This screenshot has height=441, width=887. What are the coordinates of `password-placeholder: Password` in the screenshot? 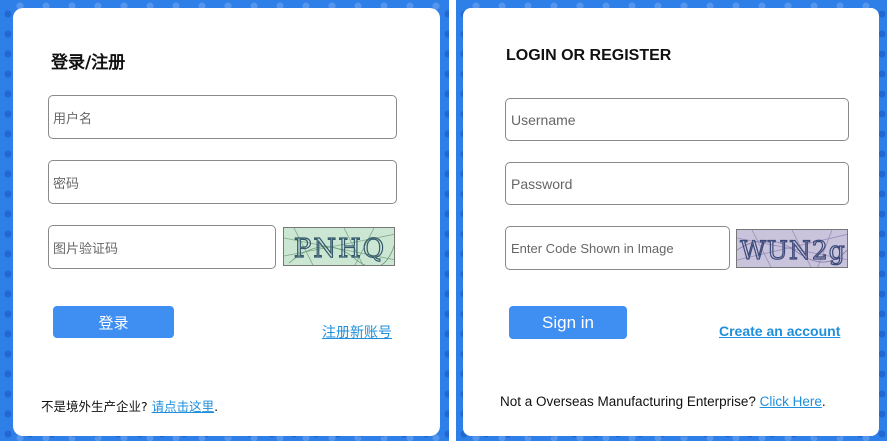 It's located at (542, 183).